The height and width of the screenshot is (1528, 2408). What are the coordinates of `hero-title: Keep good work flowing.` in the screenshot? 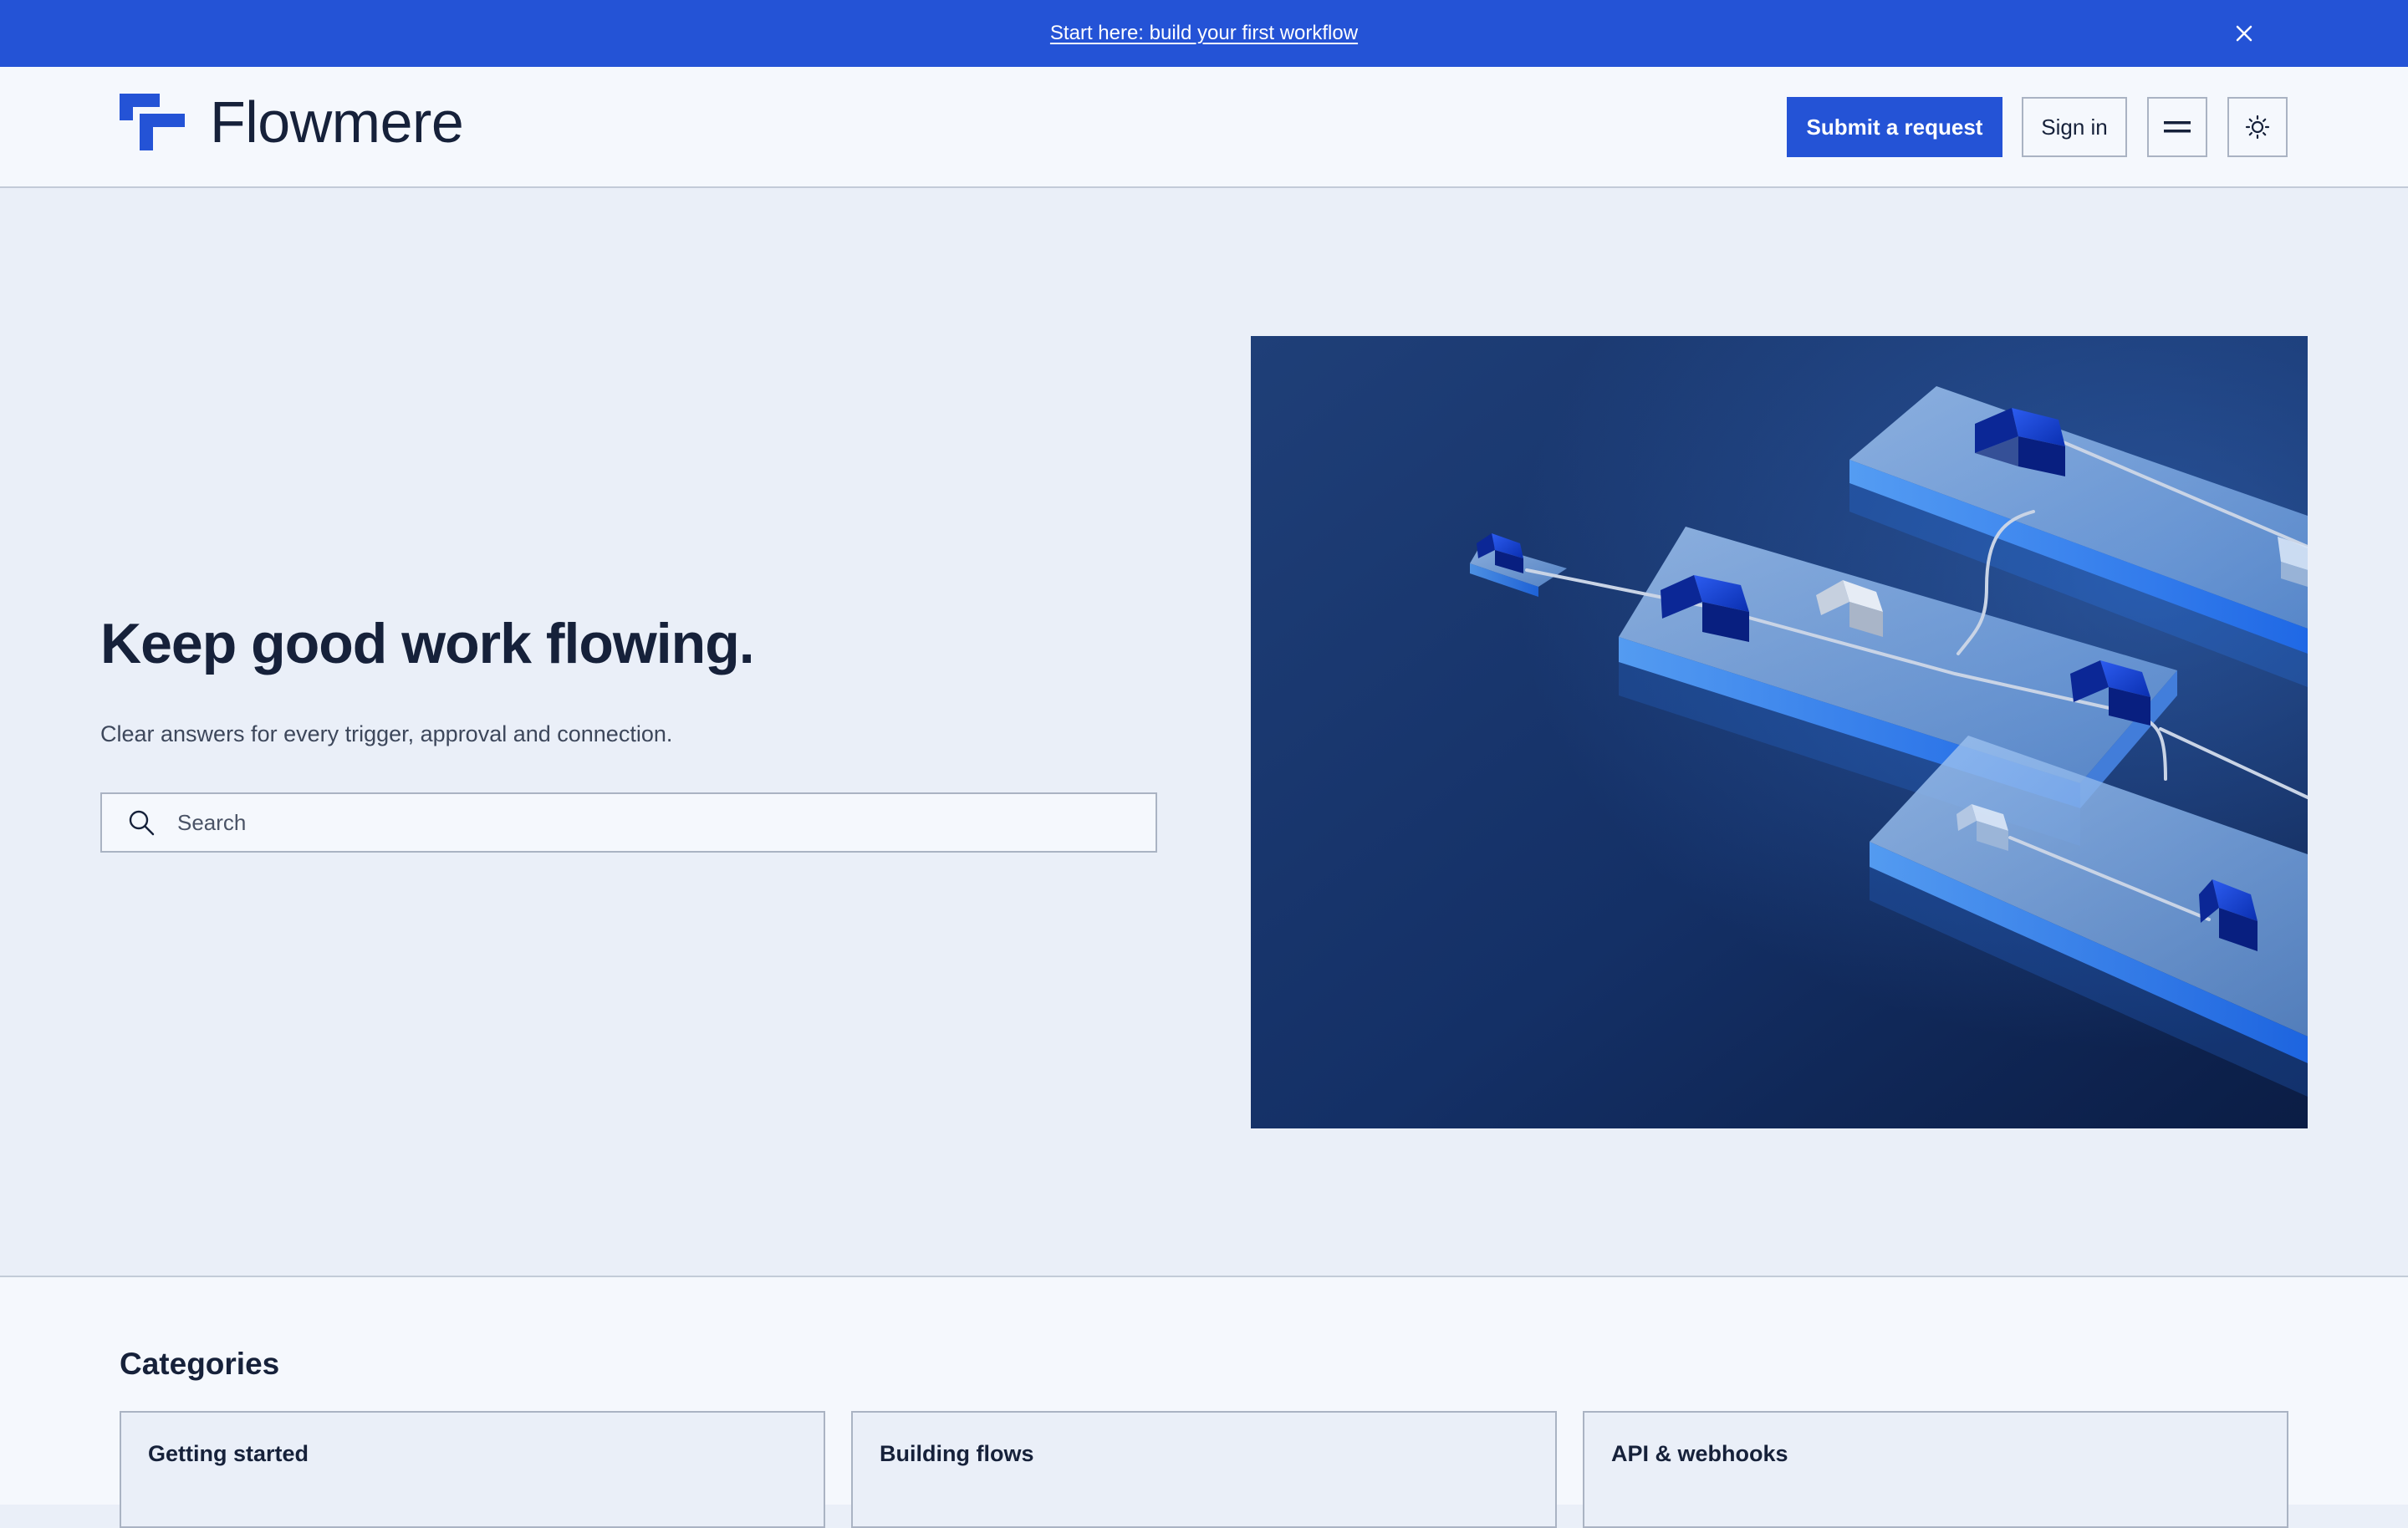 It's located at (428, 644).